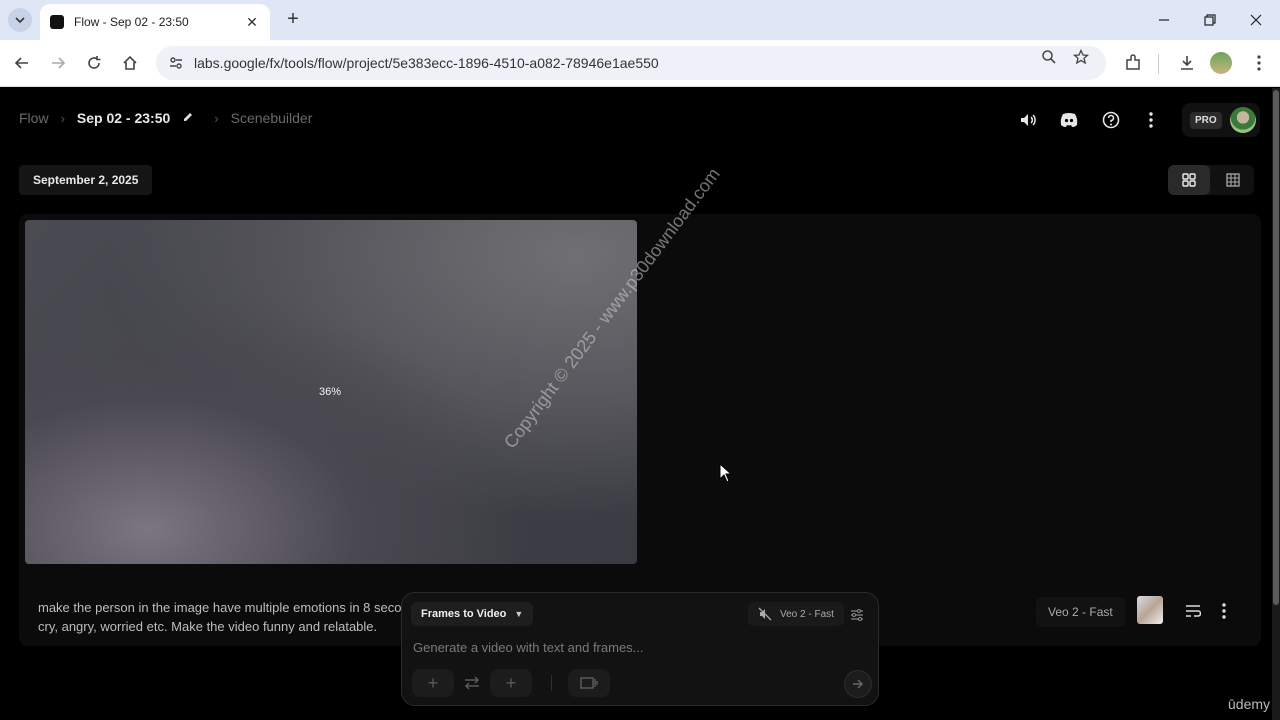  I want to click on frame-extend-icon, so click(589, 683).